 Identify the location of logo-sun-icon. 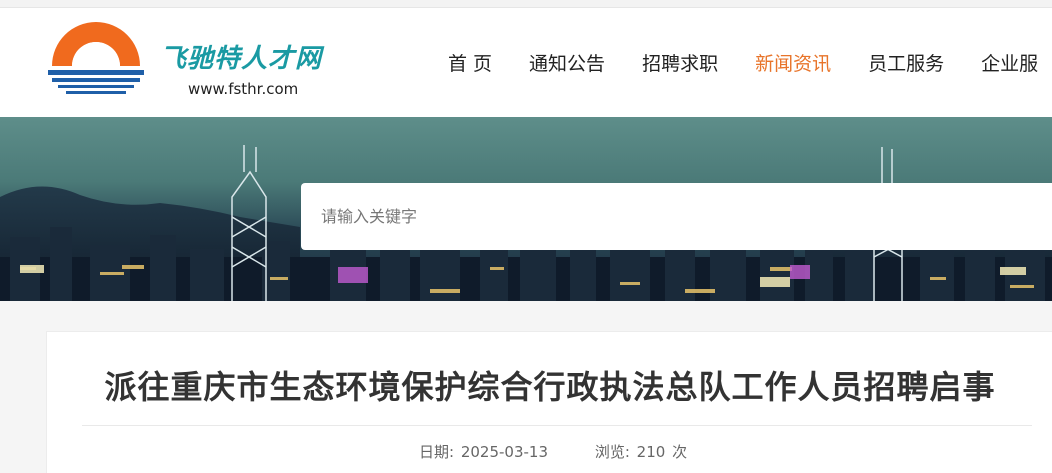
(96, 58).